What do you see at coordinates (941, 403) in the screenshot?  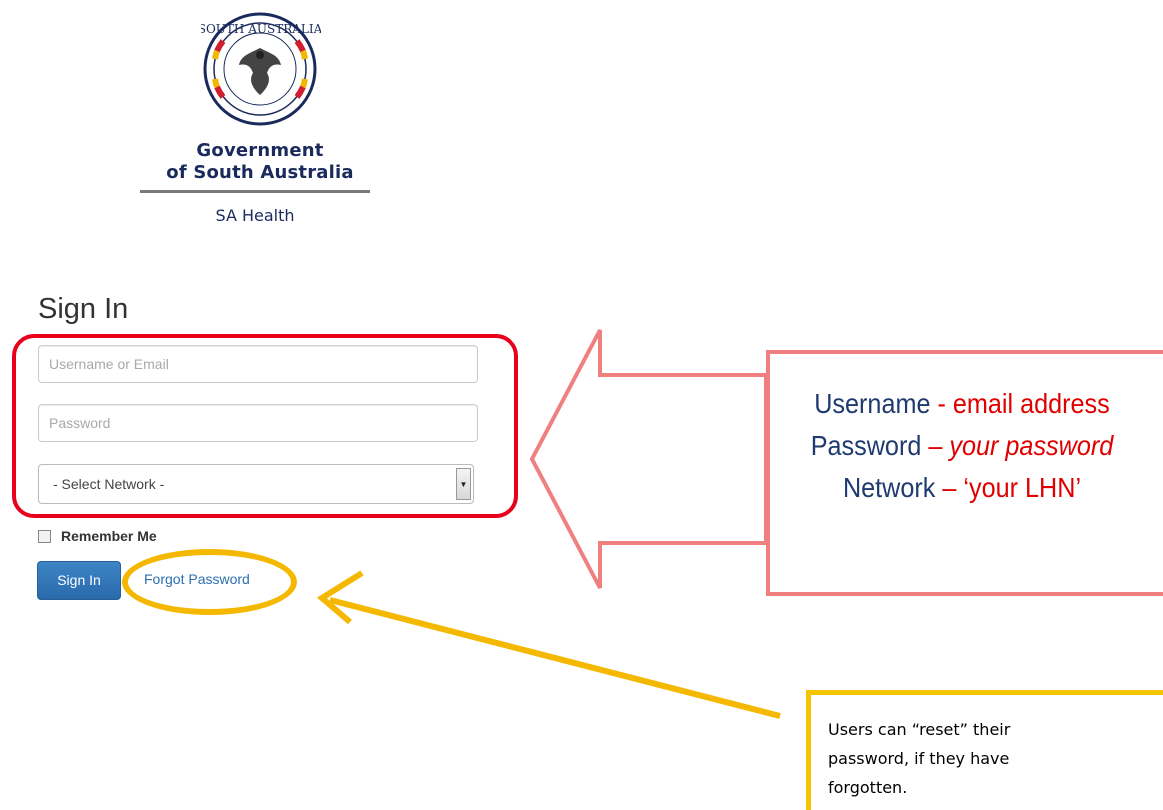 I see `callout-sep: -` at bounding box center [941, 403].